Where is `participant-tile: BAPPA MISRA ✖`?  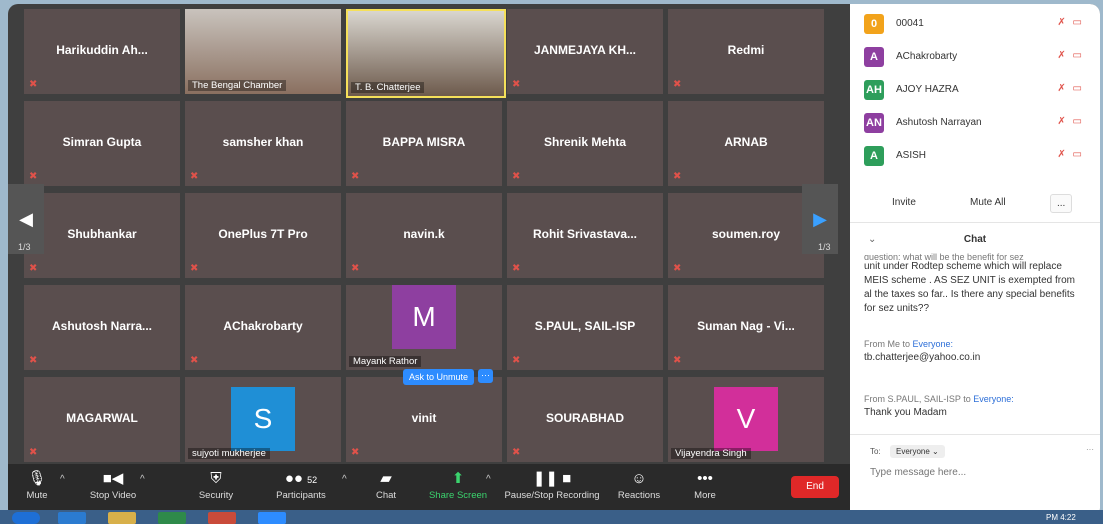
participant-tile: BAPPA MISRA ✖ is located at coordinates (424, 143).